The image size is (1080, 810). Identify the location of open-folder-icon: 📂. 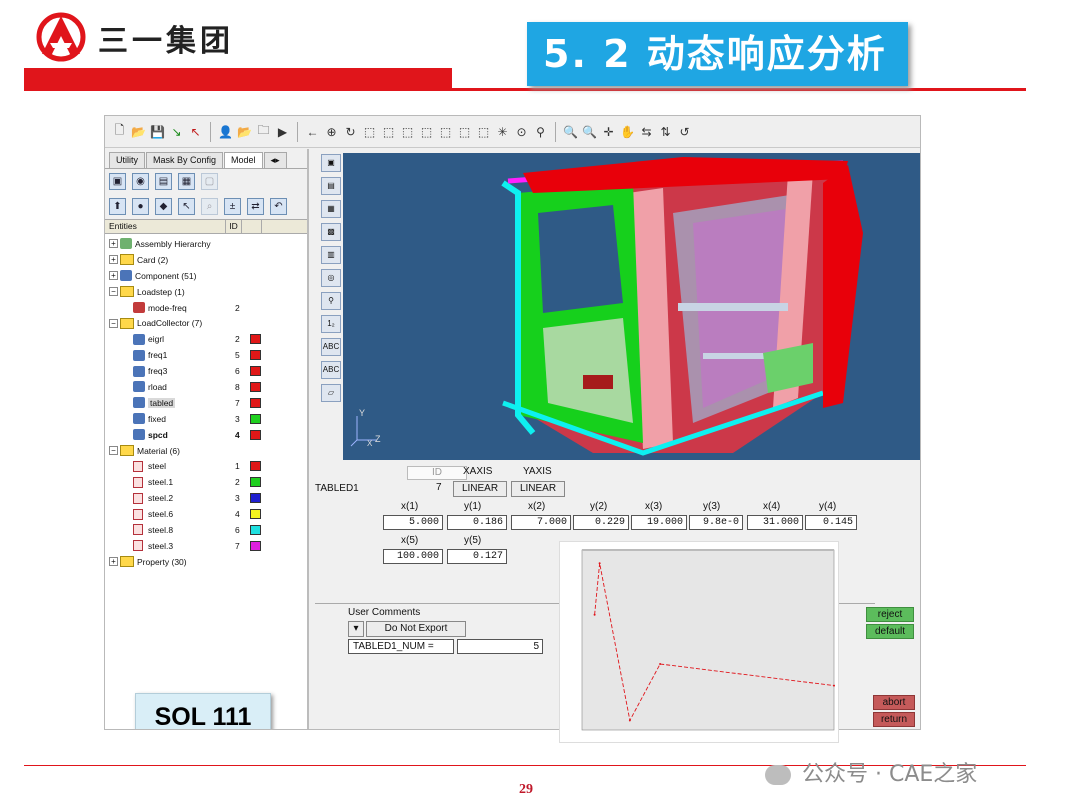
(138, 131).